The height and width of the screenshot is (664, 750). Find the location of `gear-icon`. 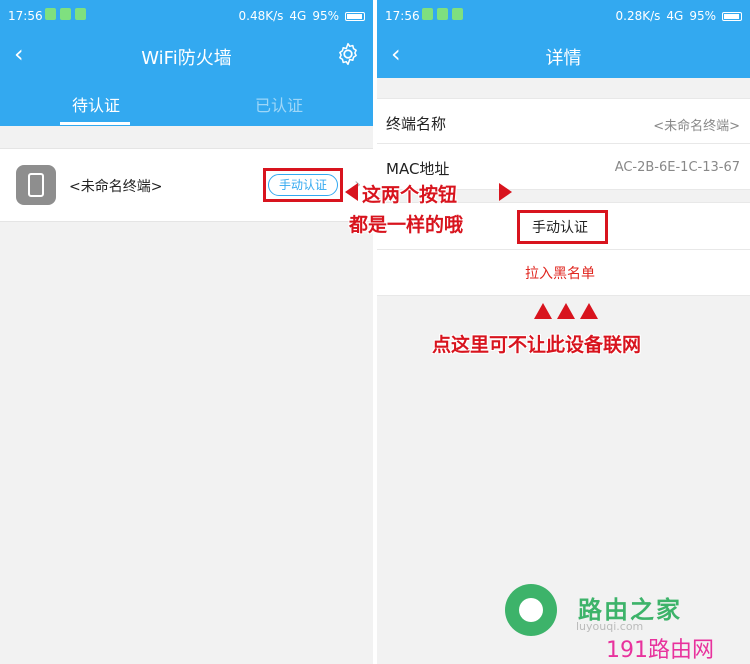

gear-icon is located at coordinates (348, 54).